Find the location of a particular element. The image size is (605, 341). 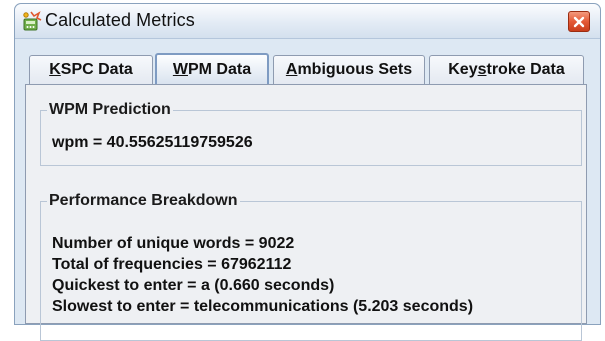

tab-label-suffix: mbiguous Sets is located at coordinates (355, 69).